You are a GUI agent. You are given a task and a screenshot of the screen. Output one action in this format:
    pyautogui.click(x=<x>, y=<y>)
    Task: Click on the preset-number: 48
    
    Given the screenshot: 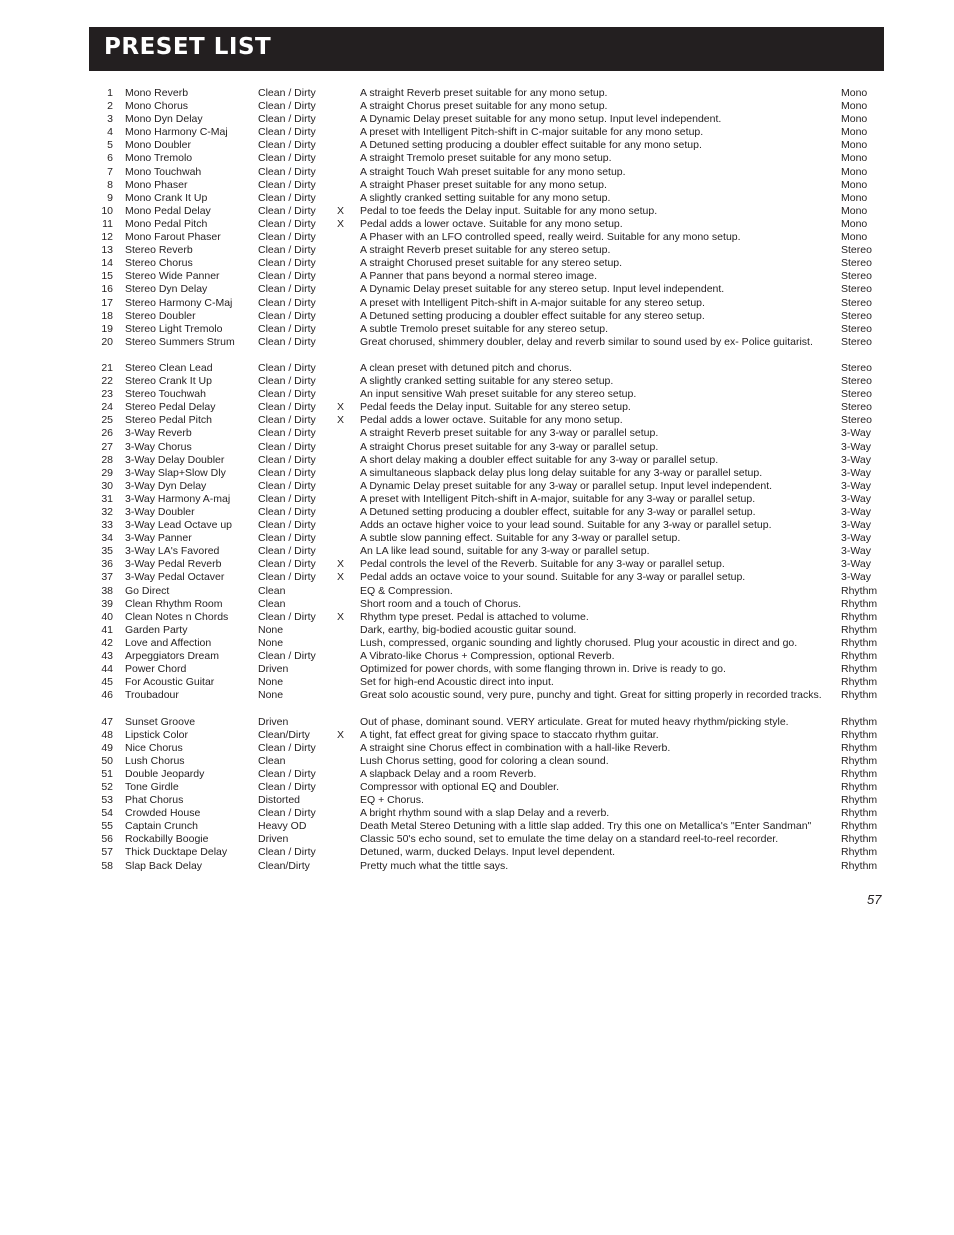 What is the action you would take?
    pyautogui.click(x=107, y=734)
    